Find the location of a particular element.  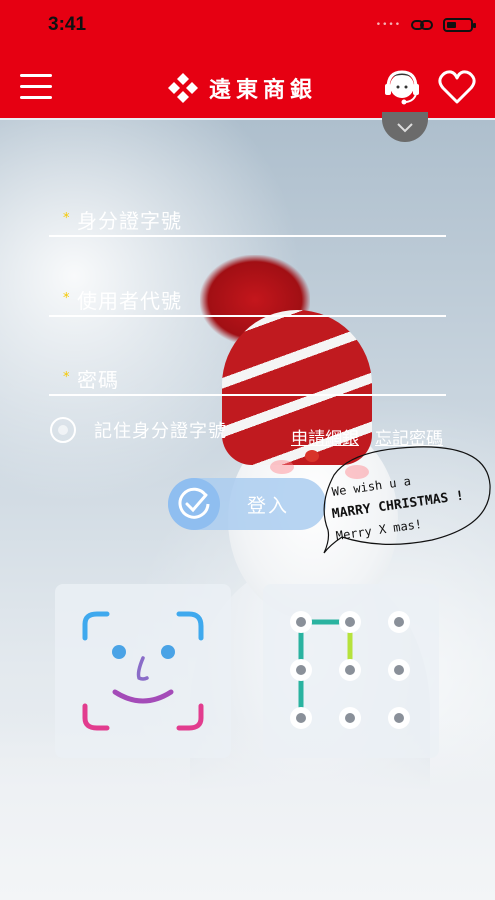

chevron-down-icon is located at coordinates (405, 128).